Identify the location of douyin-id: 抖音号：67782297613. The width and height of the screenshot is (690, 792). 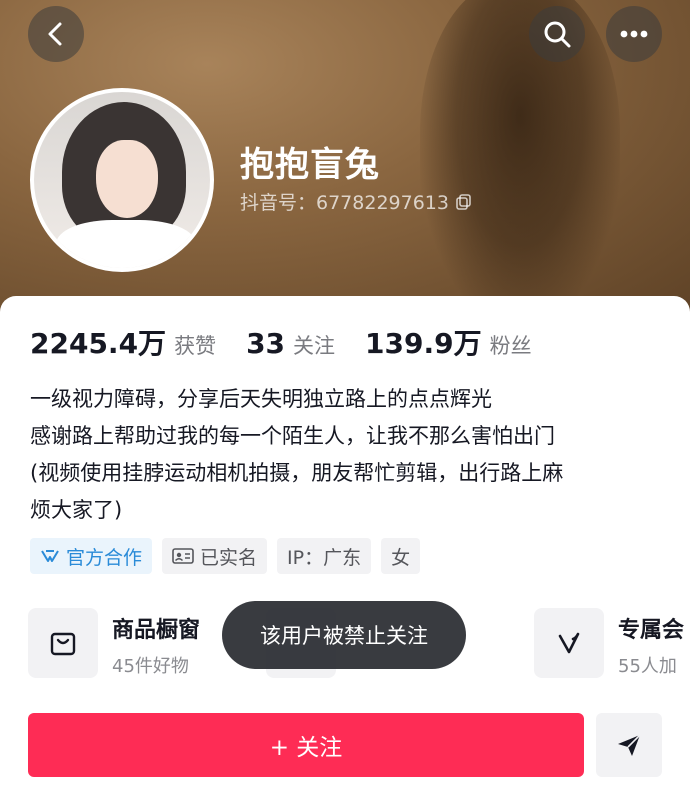
(344, 203).